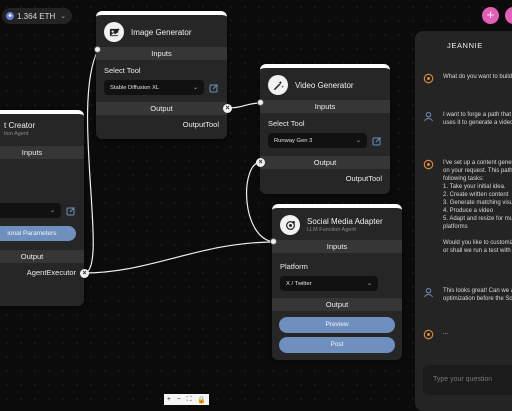 The height and width of the screenshot is (411, 512). I want to click on ethereum-icon, so click(10, 16).